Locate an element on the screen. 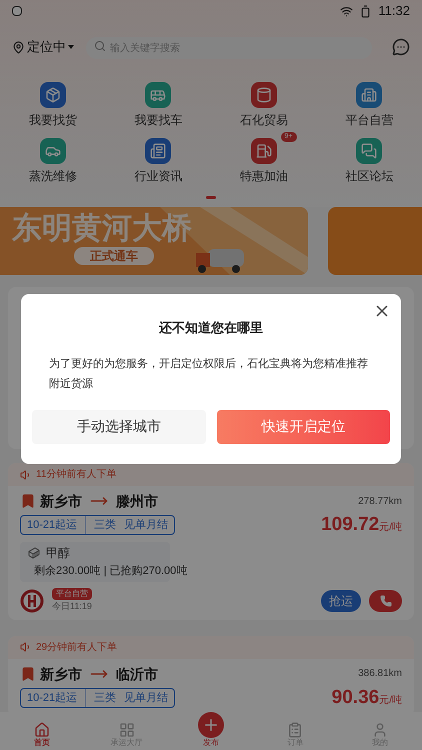 This screenshot has width=422, height=750. clipboard-icon is located at coordinates (295, 730).